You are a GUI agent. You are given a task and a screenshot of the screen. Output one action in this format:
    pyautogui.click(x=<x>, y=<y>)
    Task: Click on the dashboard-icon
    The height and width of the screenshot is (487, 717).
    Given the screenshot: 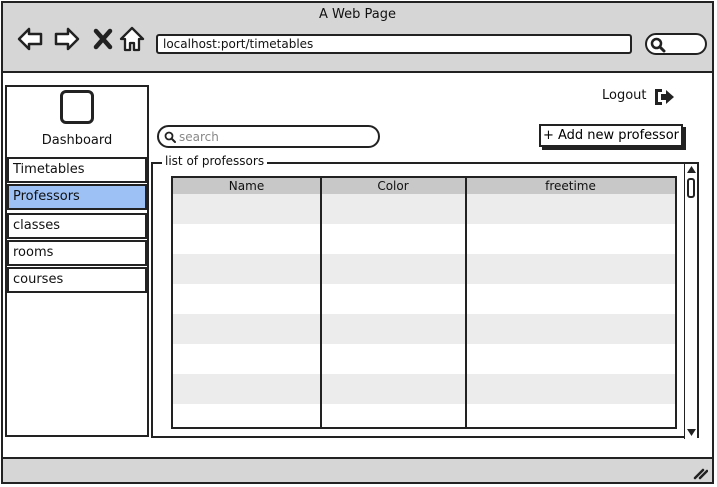 What is the action you would take?
    pyautogui.click(x=77, y=107)
    